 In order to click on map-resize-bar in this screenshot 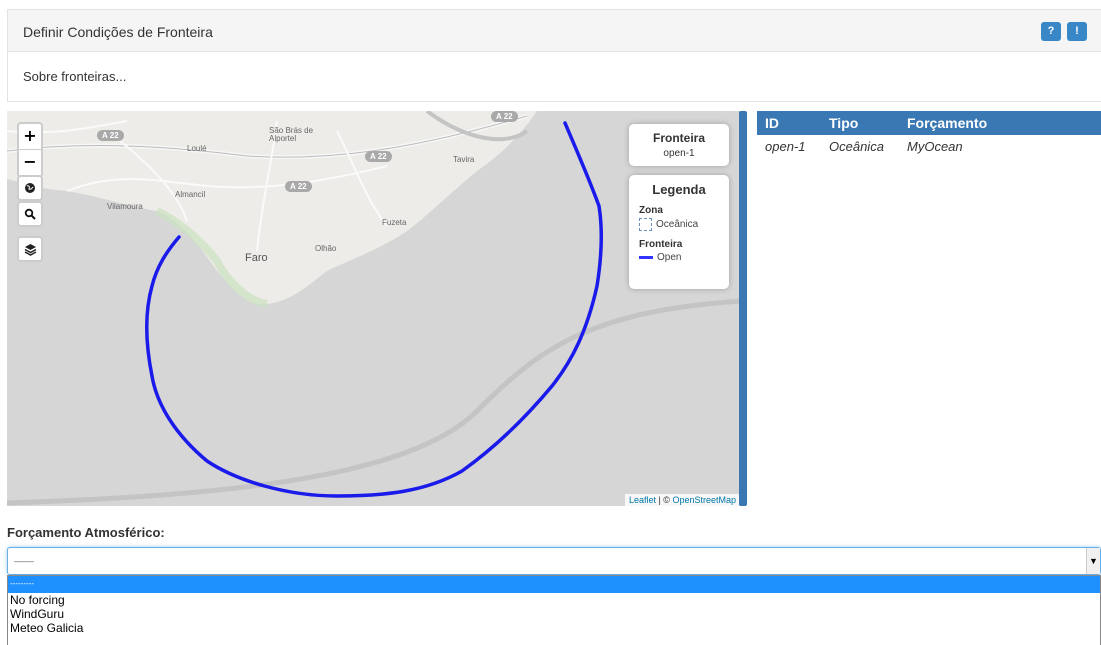, I will do `click(743, 308)`.